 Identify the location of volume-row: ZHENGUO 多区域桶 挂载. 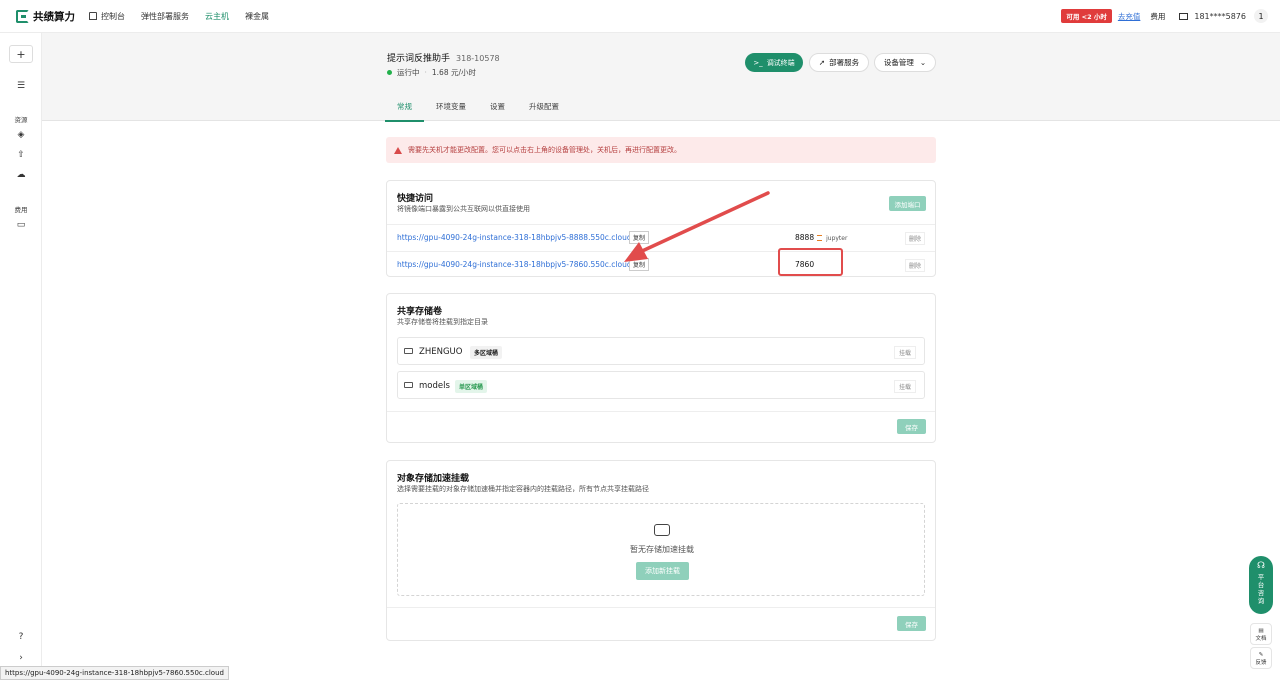
(661, 351).